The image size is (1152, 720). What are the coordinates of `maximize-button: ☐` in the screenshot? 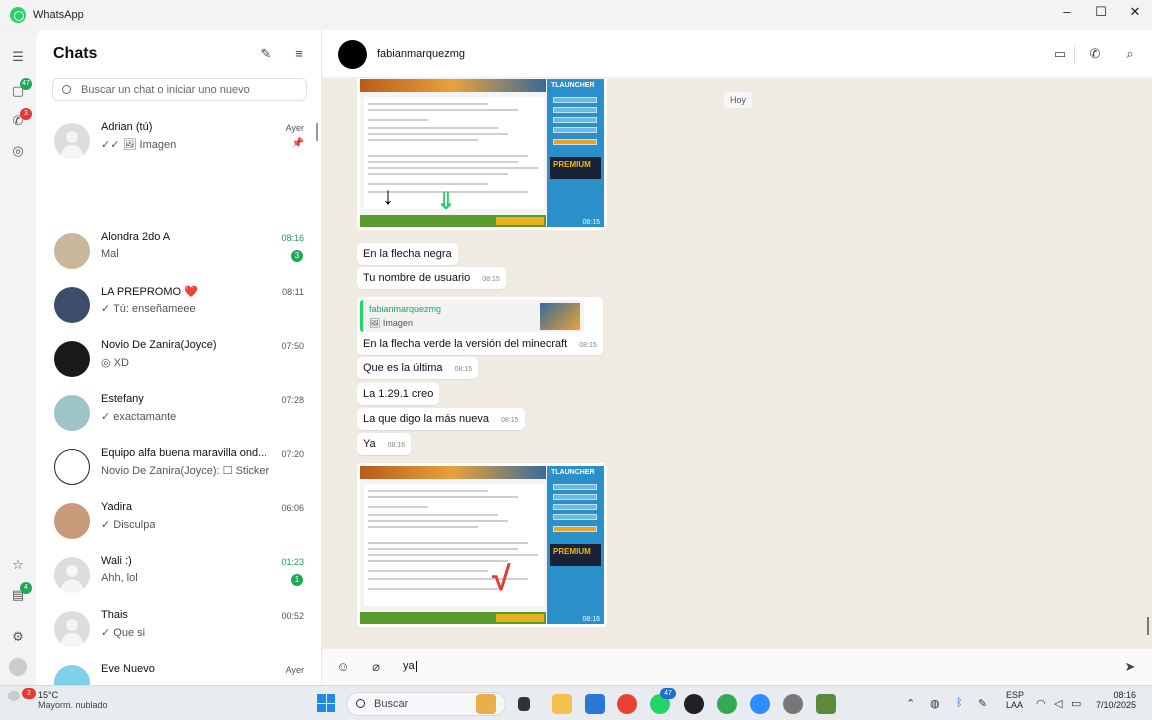 It's located at (1101, 15).